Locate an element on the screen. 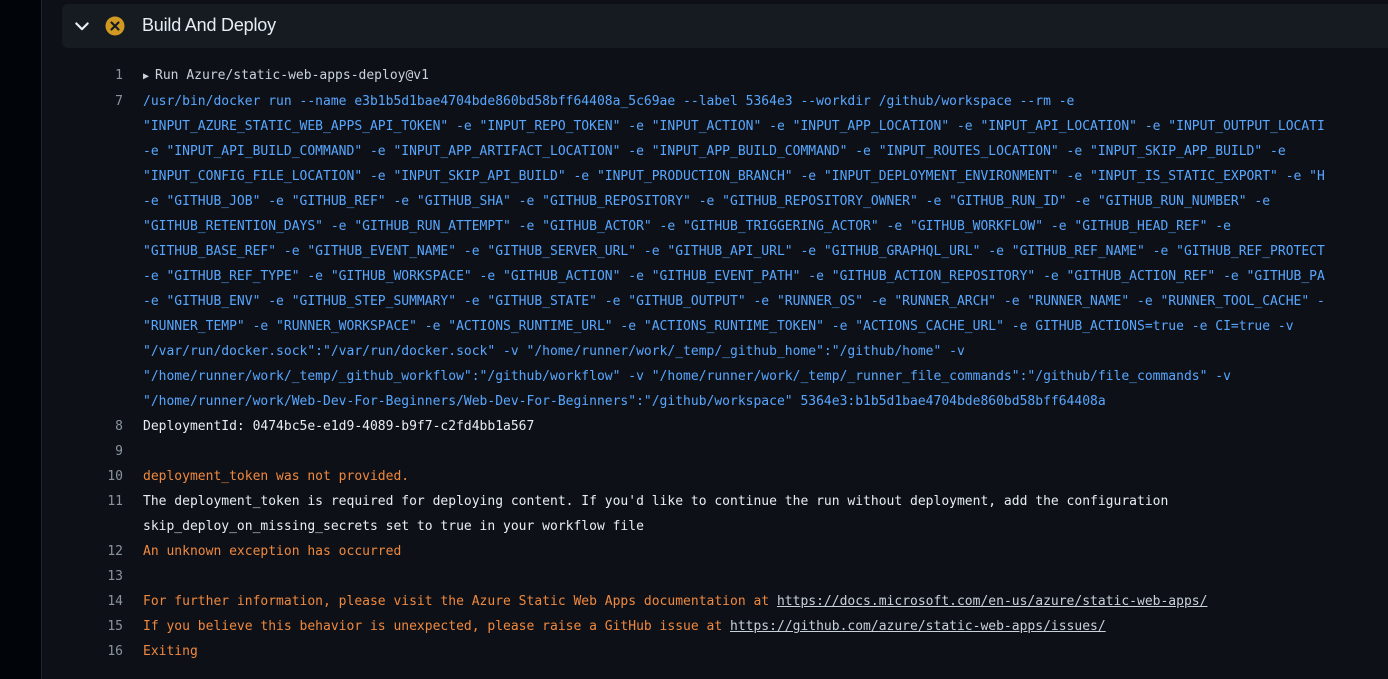 The width and height of the screenshot is (1388, 679). log-line: 10 deployment_token was not provided. is located at coordinates (715, 476).